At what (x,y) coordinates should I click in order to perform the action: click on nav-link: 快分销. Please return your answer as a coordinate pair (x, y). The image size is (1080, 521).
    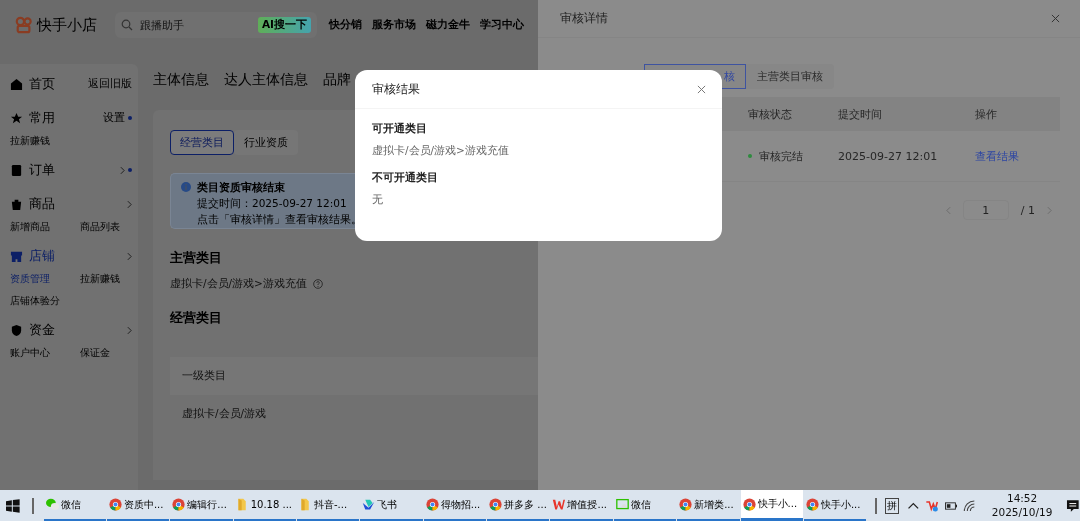
    Looking at the image, I should click on (345, 25).